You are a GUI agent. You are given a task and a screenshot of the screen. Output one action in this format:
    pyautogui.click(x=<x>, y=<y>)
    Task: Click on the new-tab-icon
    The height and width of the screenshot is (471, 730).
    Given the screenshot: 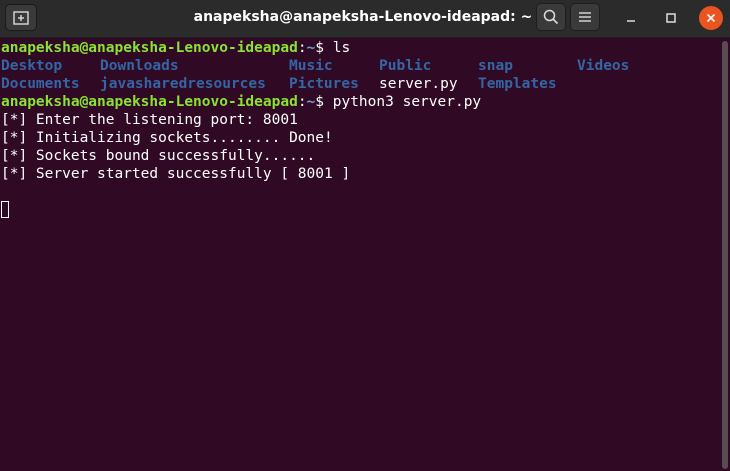 What is the action you would take?
    pyautogui.click(x=21, y=17)
    